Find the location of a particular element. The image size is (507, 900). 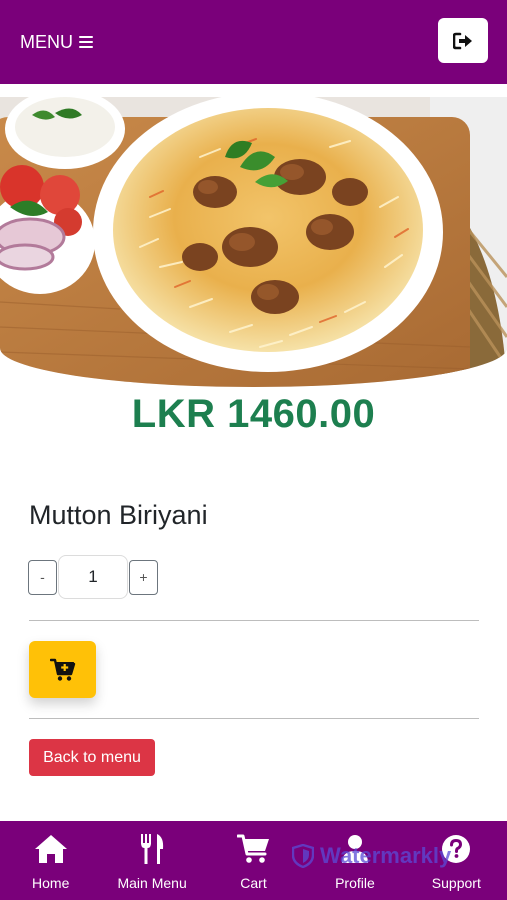

top-bar: MENU is located at coordinates (253, 42).